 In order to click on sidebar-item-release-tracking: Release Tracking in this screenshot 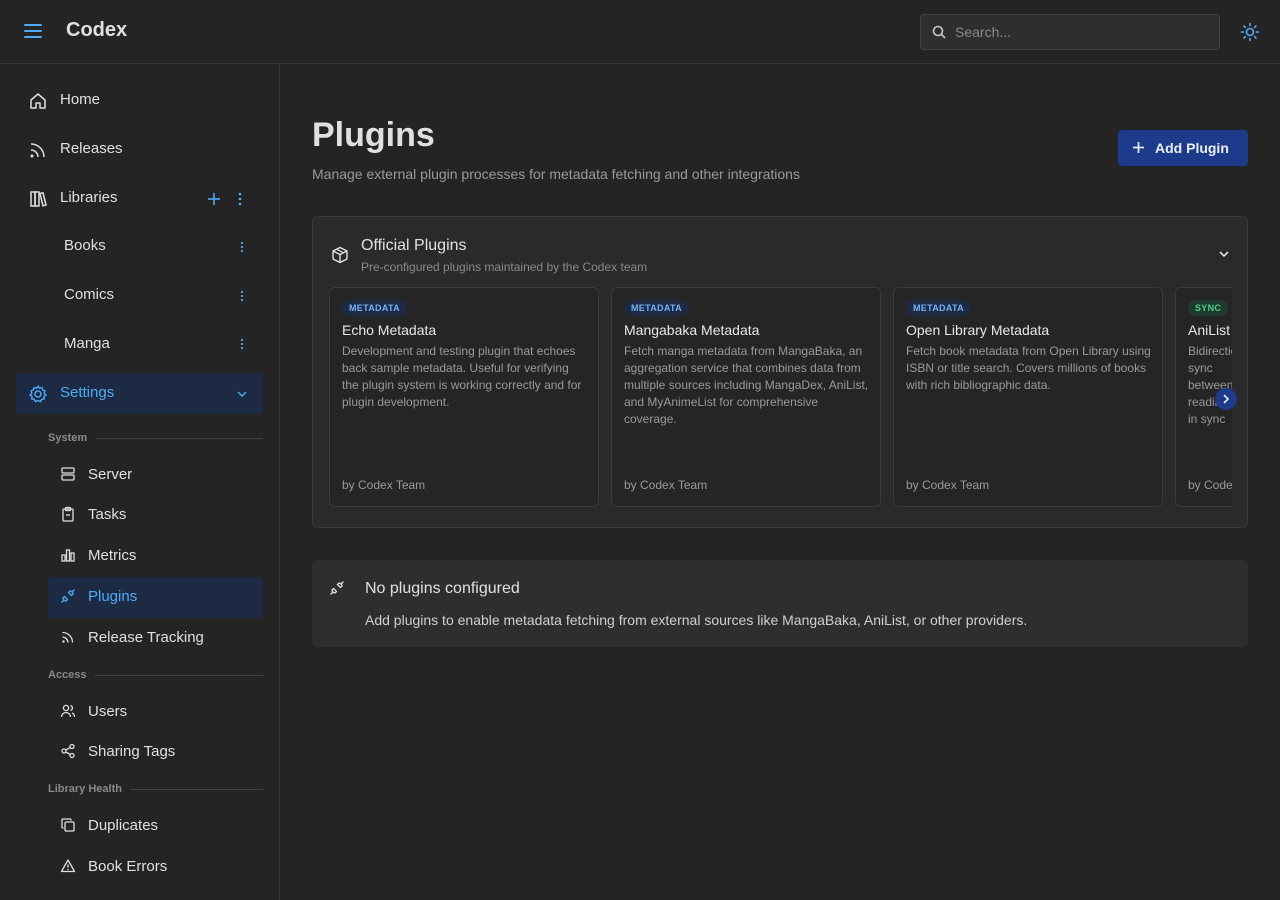, I will do `click(155, 638)`.